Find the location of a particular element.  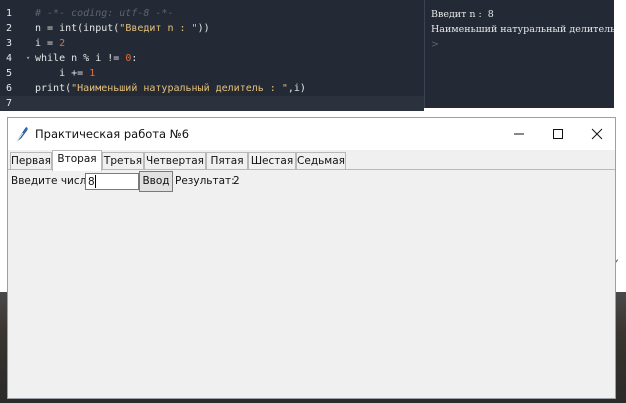

output-prompt: > is located at coordinates (435, 44).